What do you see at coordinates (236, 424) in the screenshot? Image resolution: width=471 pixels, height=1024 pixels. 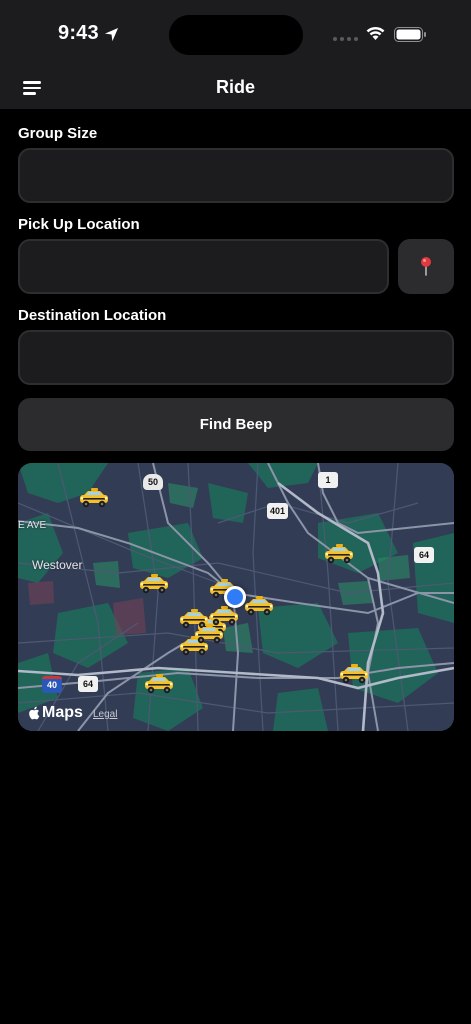 I see `find-beep-button: Find Beep` at bounding box center [236, 424].